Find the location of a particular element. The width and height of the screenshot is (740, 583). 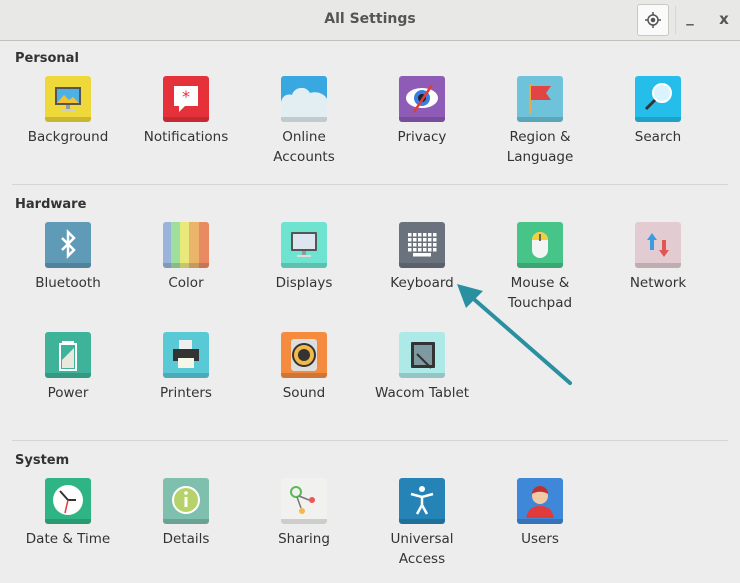

annotation-arrow is located at coordinates (514, 334).